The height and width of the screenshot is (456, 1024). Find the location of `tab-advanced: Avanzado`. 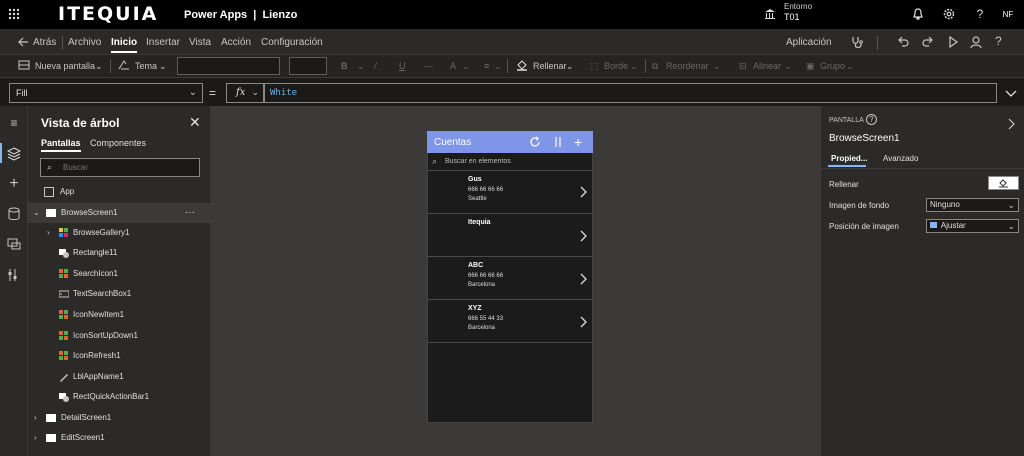

tab-advanced: Avanzado is located at coordinates (900, 158).